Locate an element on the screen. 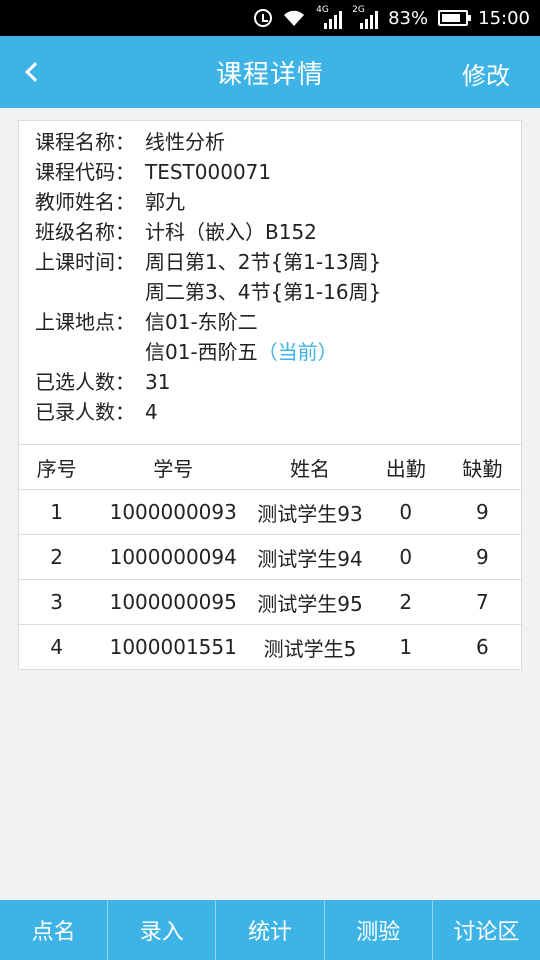 This screenshot has height=960, width=540. course-name-row: 课程名称： 线性分析 is located at coordinates (278, 142).